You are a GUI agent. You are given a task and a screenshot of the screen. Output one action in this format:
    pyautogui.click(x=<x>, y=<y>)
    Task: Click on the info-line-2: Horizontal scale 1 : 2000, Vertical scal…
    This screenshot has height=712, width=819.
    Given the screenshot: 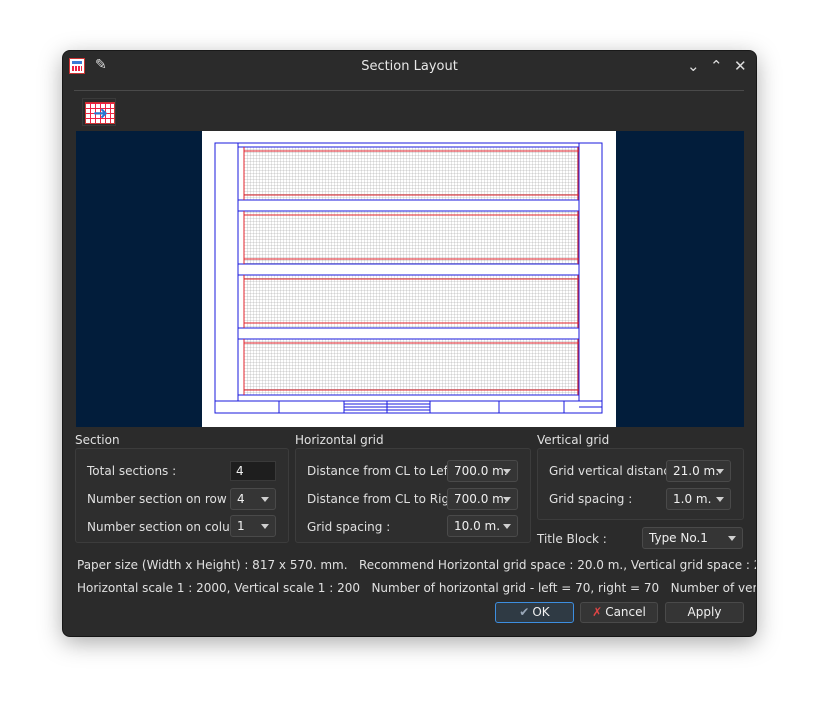 What is the action you would take?
    pyautogui.click(x=416, y=588)
    